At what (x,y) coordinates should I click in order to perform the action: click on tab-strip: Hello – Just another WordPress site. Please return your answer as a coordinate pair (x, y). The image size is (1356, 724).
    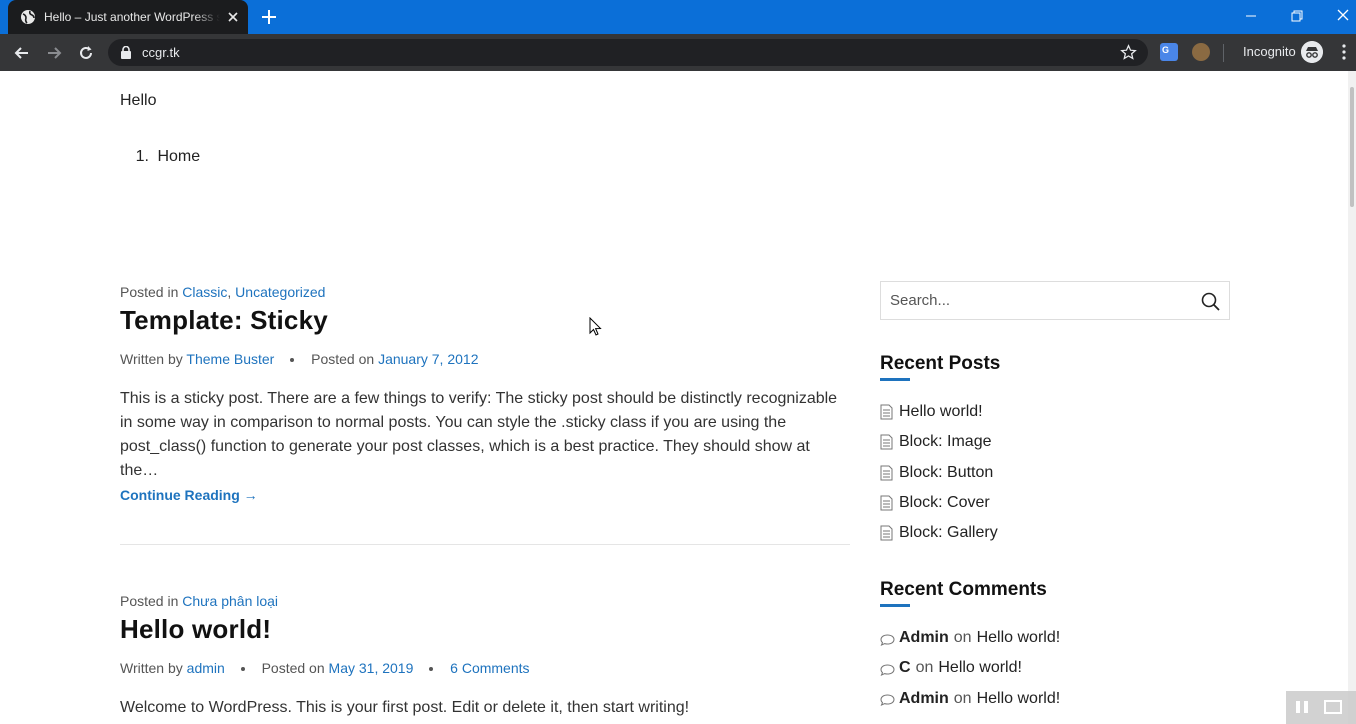
    Looking at the image, I should click on (678, 17).